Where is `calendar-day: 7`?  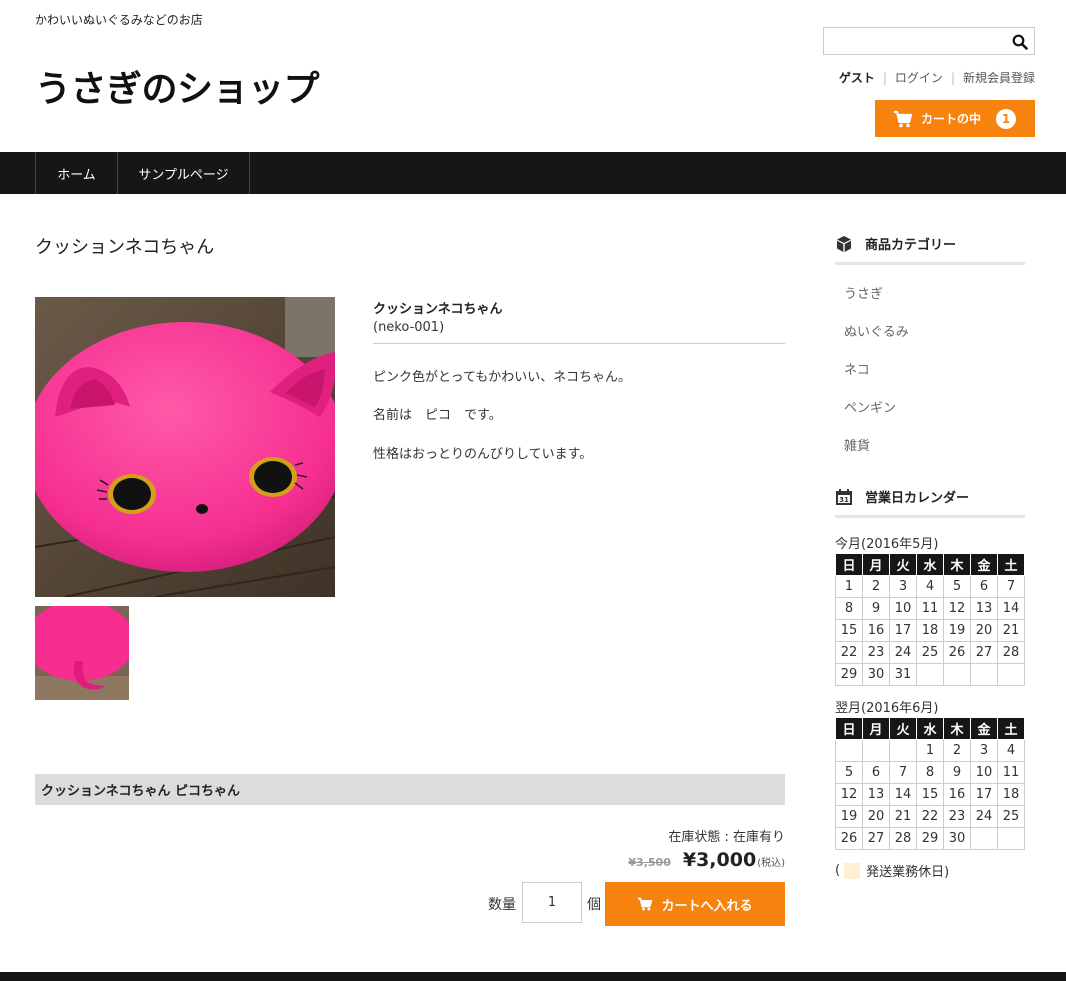
calendar-day: 7 is located at coordinates (903, 772).